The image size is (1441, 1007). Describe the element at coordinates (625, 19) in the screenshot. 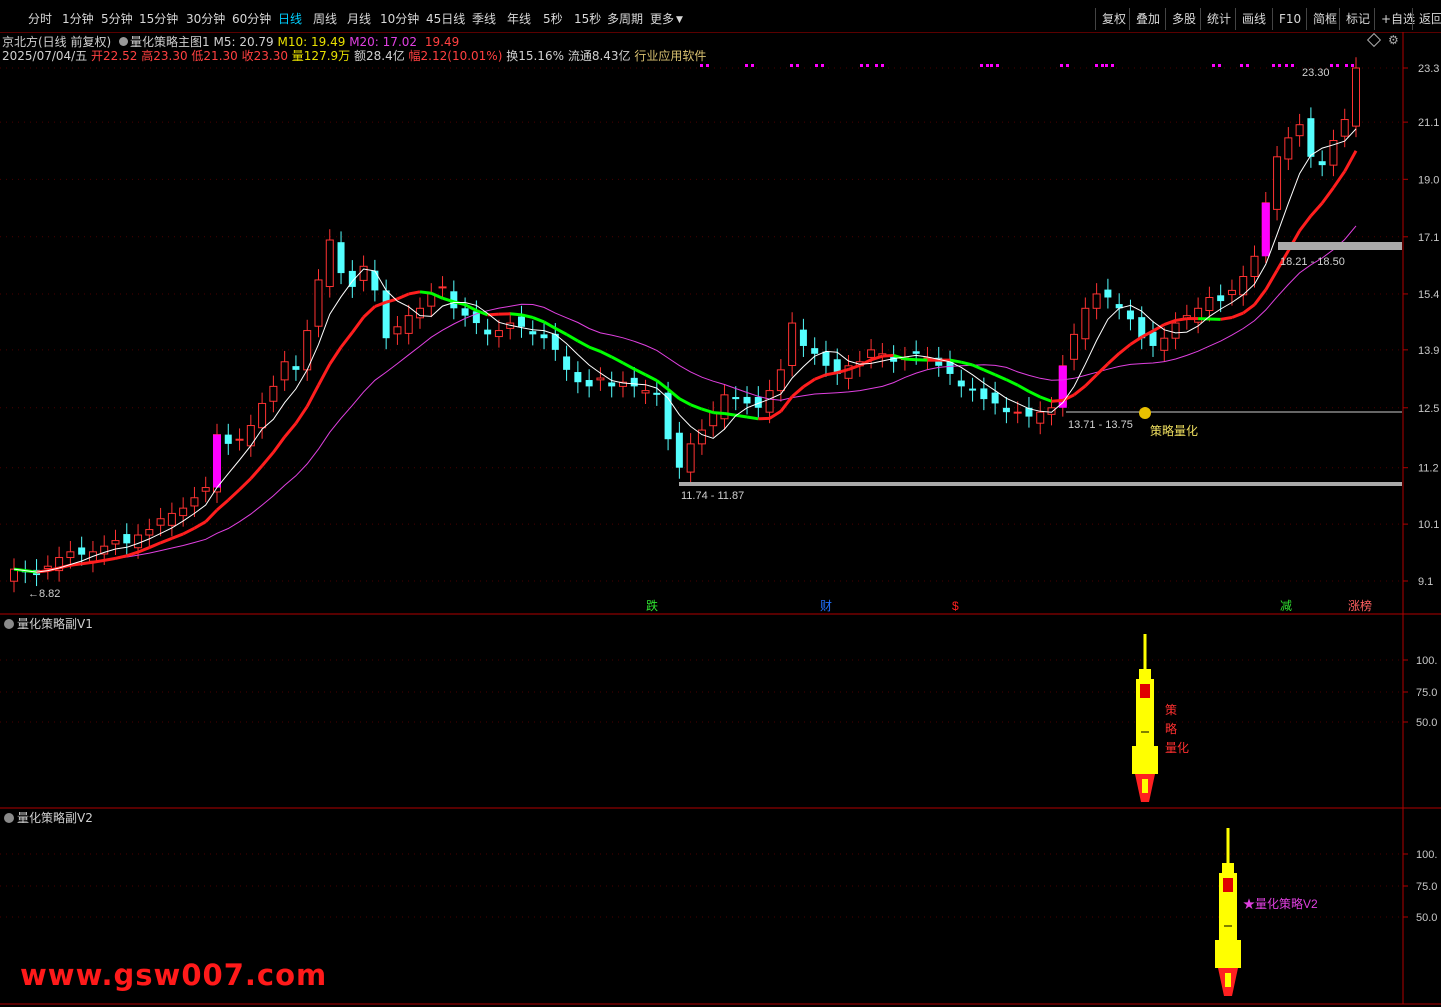

I see `period-tab-15: 多周期` at that location.